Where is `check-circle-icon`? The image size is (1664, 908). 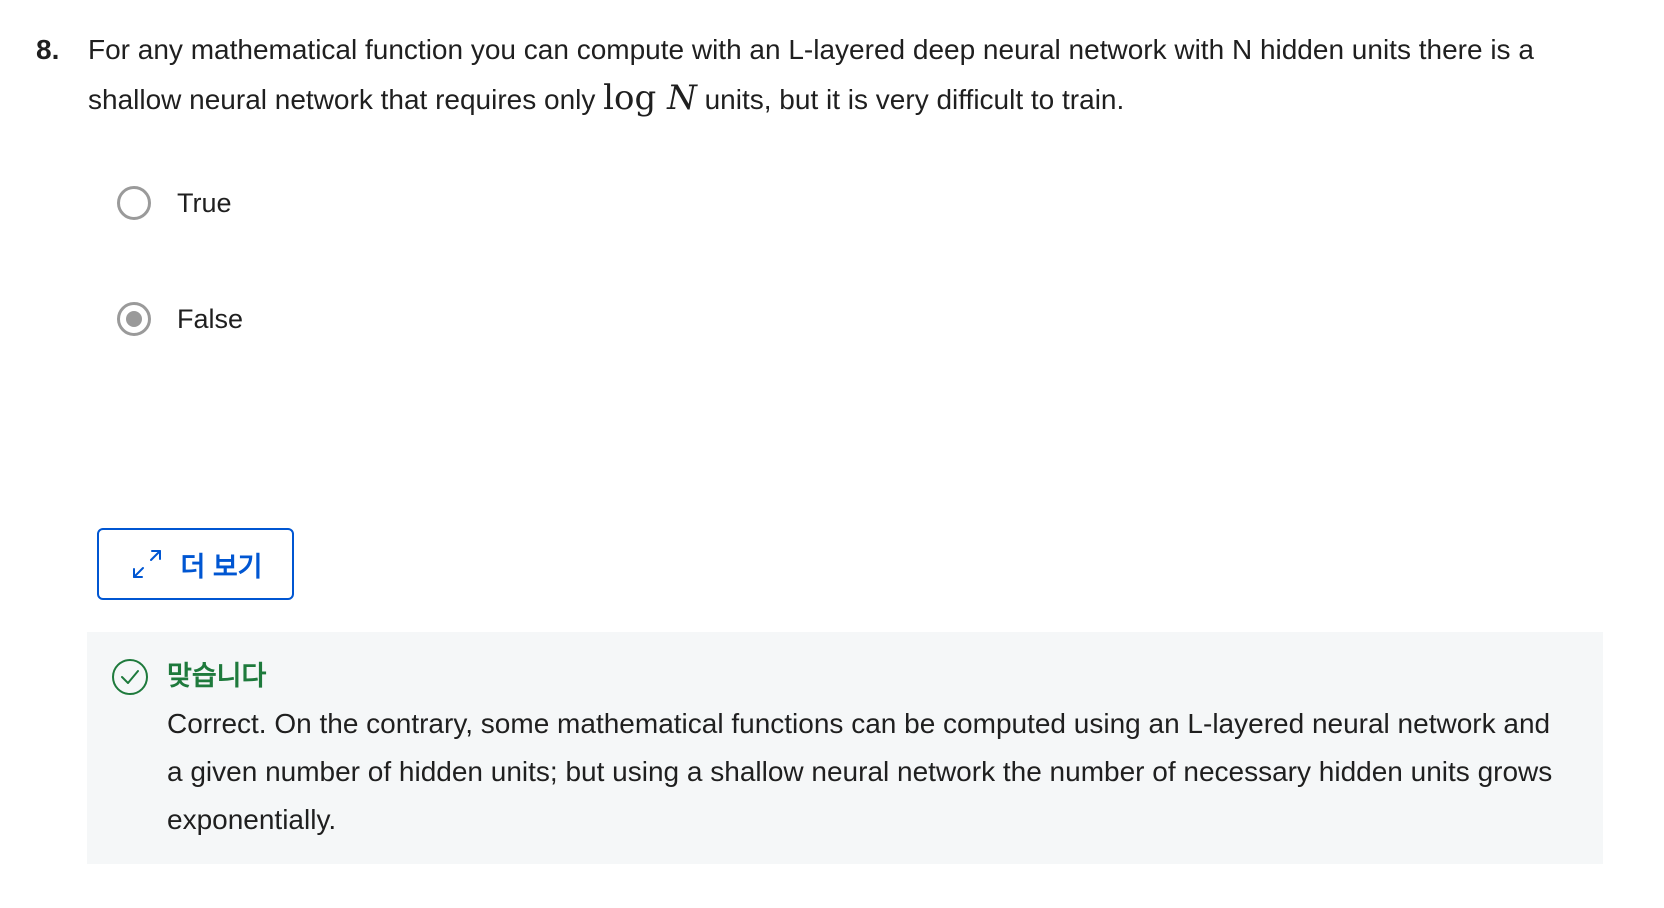 check-circle-icon is located at coordinates (130, 677).